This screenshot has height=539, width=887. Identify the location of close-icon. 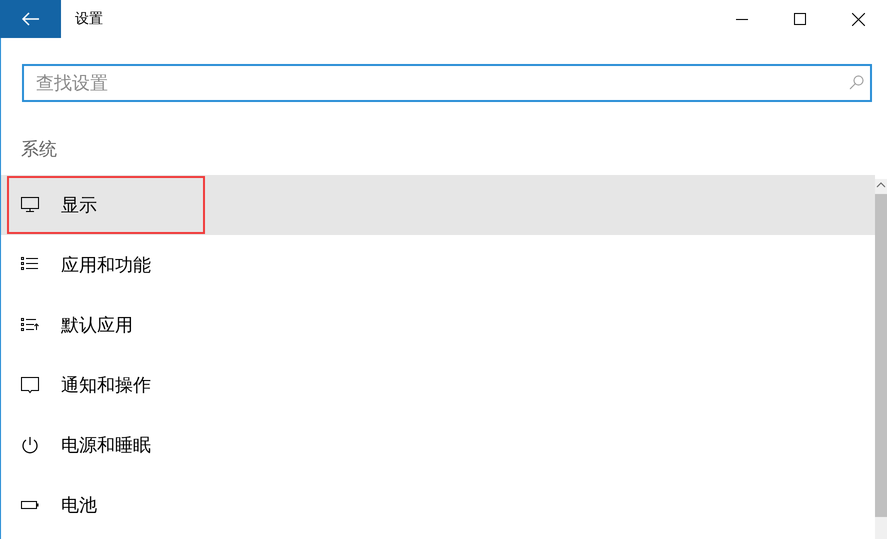
(858, 19).